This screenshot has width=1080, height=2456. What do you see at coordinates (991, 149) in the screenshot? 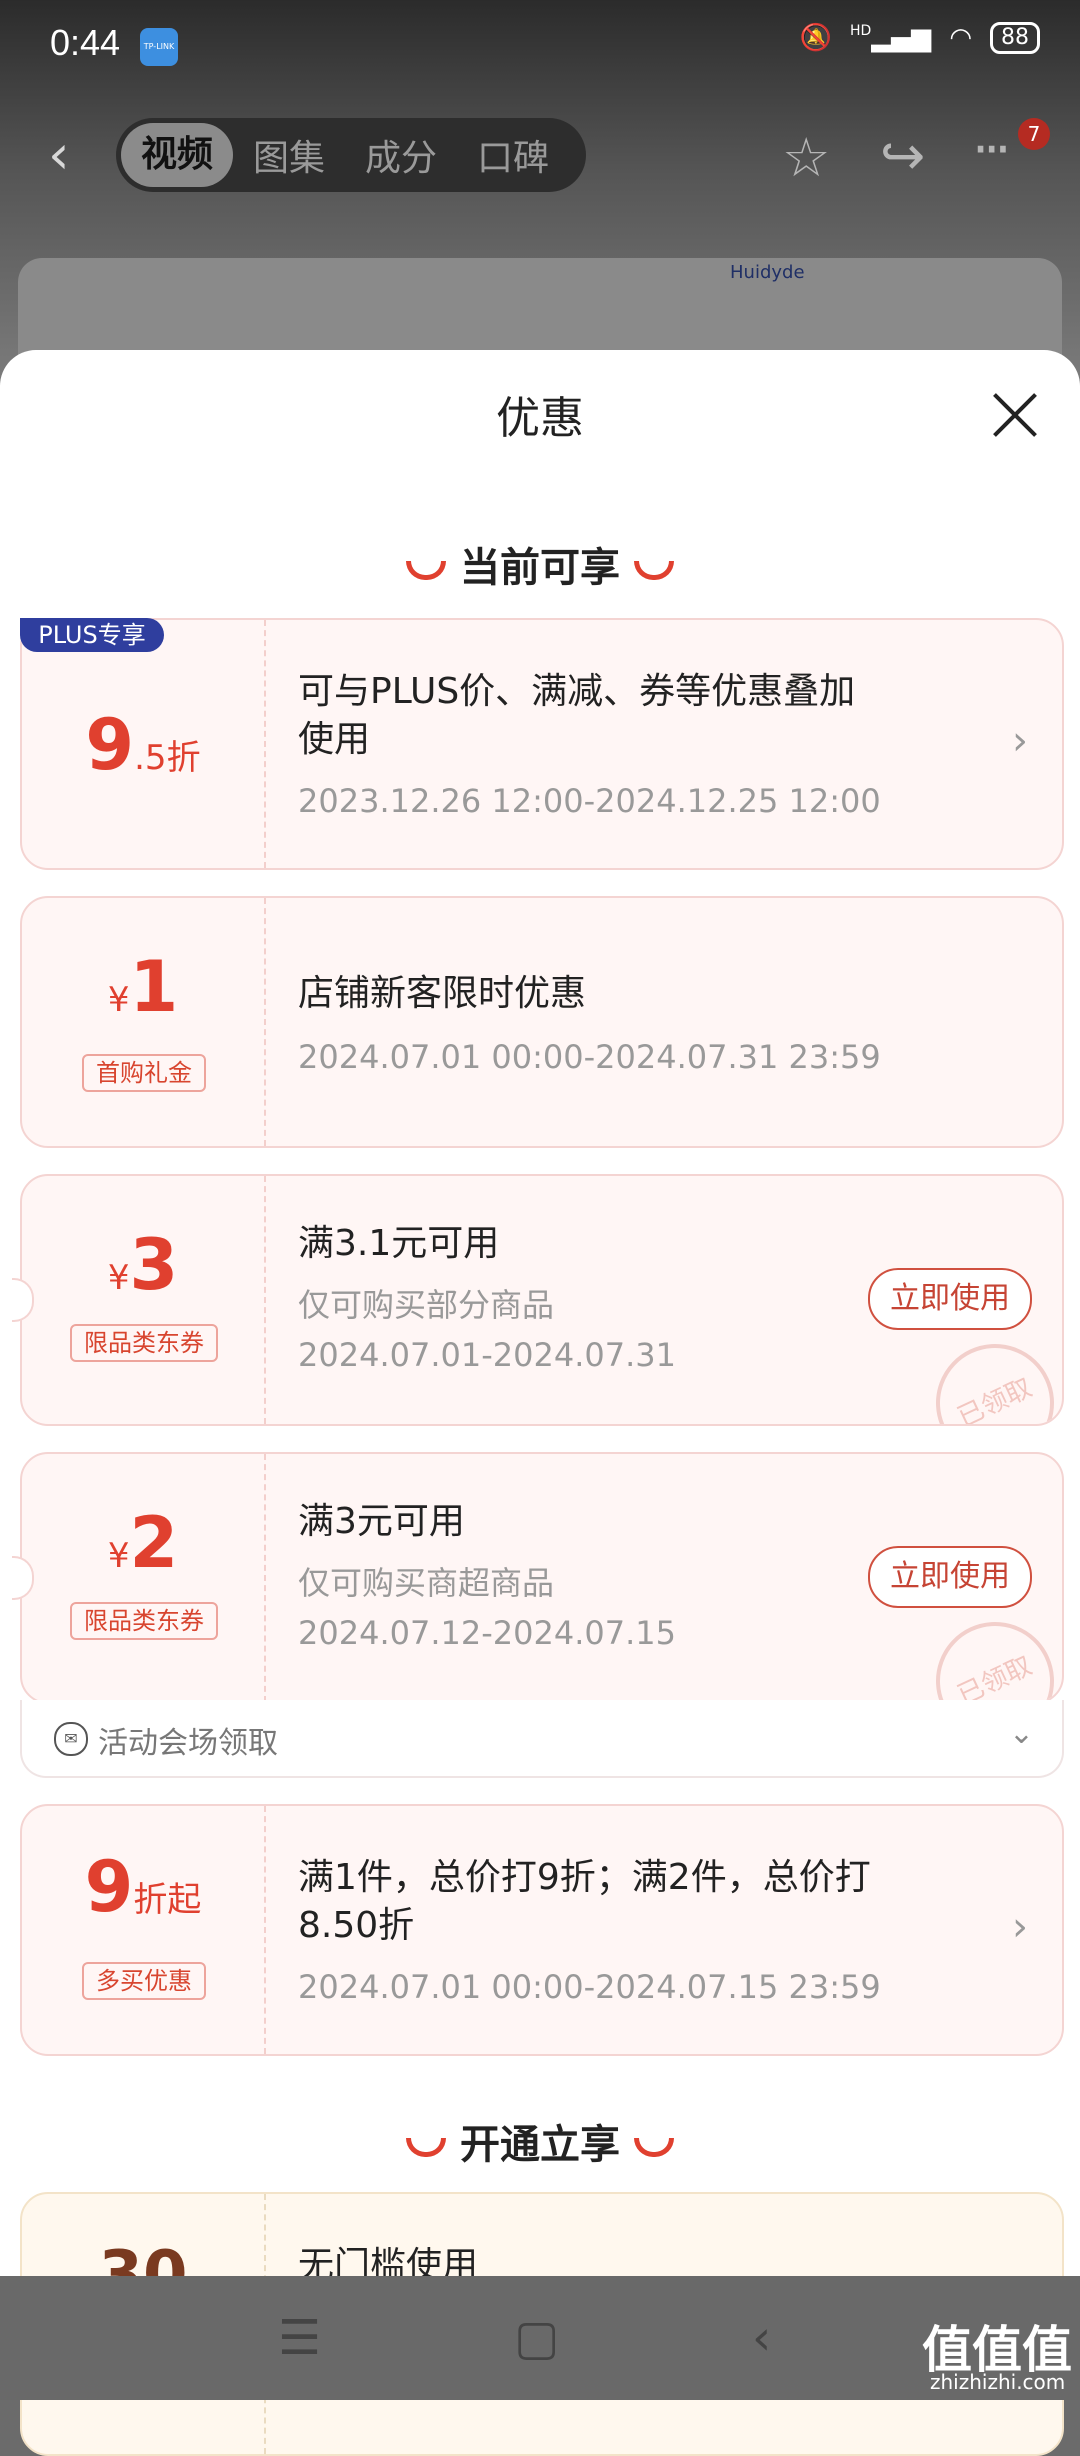
I see `more-icon: ···` at bounding box center [991, 149].